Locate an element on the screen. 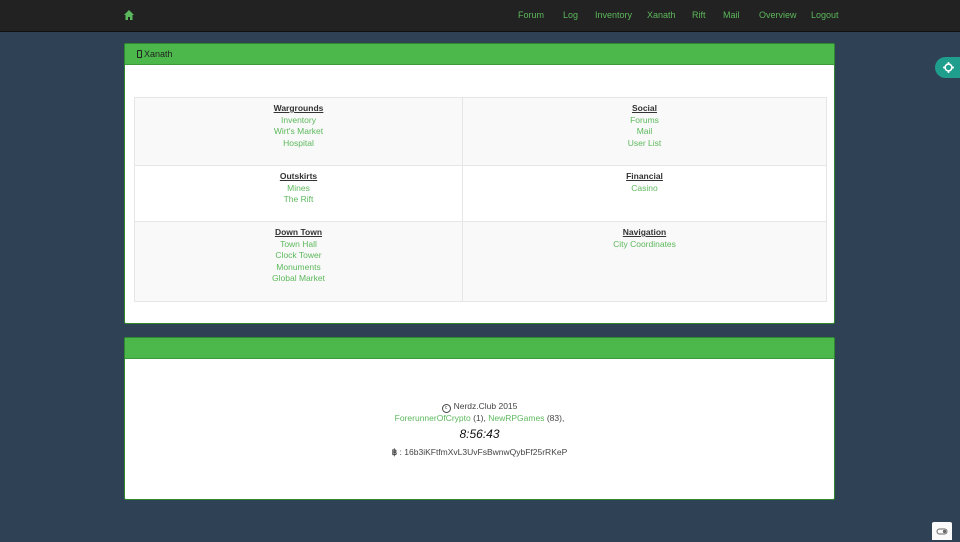 This screenshot has height=542, width=960. link-monuments: Monuments is located at coordinates (298, 268).